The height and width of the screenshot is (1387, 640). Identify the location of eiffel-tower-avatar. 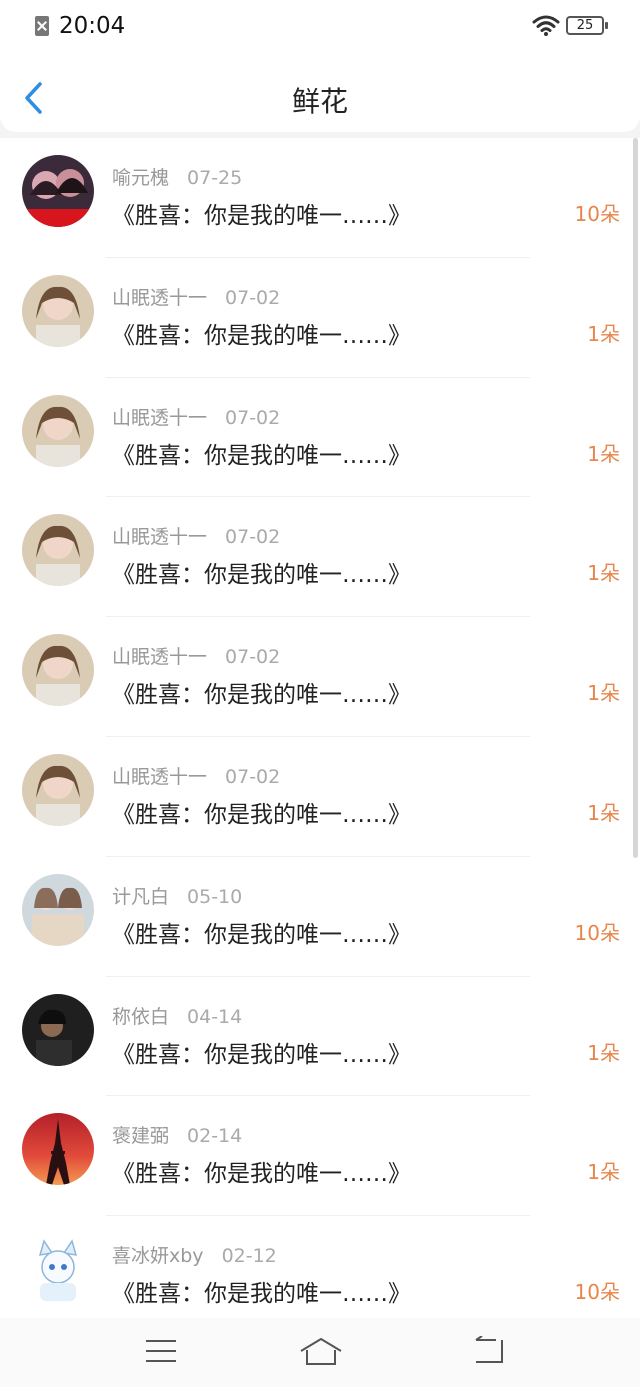
(58, 1149).